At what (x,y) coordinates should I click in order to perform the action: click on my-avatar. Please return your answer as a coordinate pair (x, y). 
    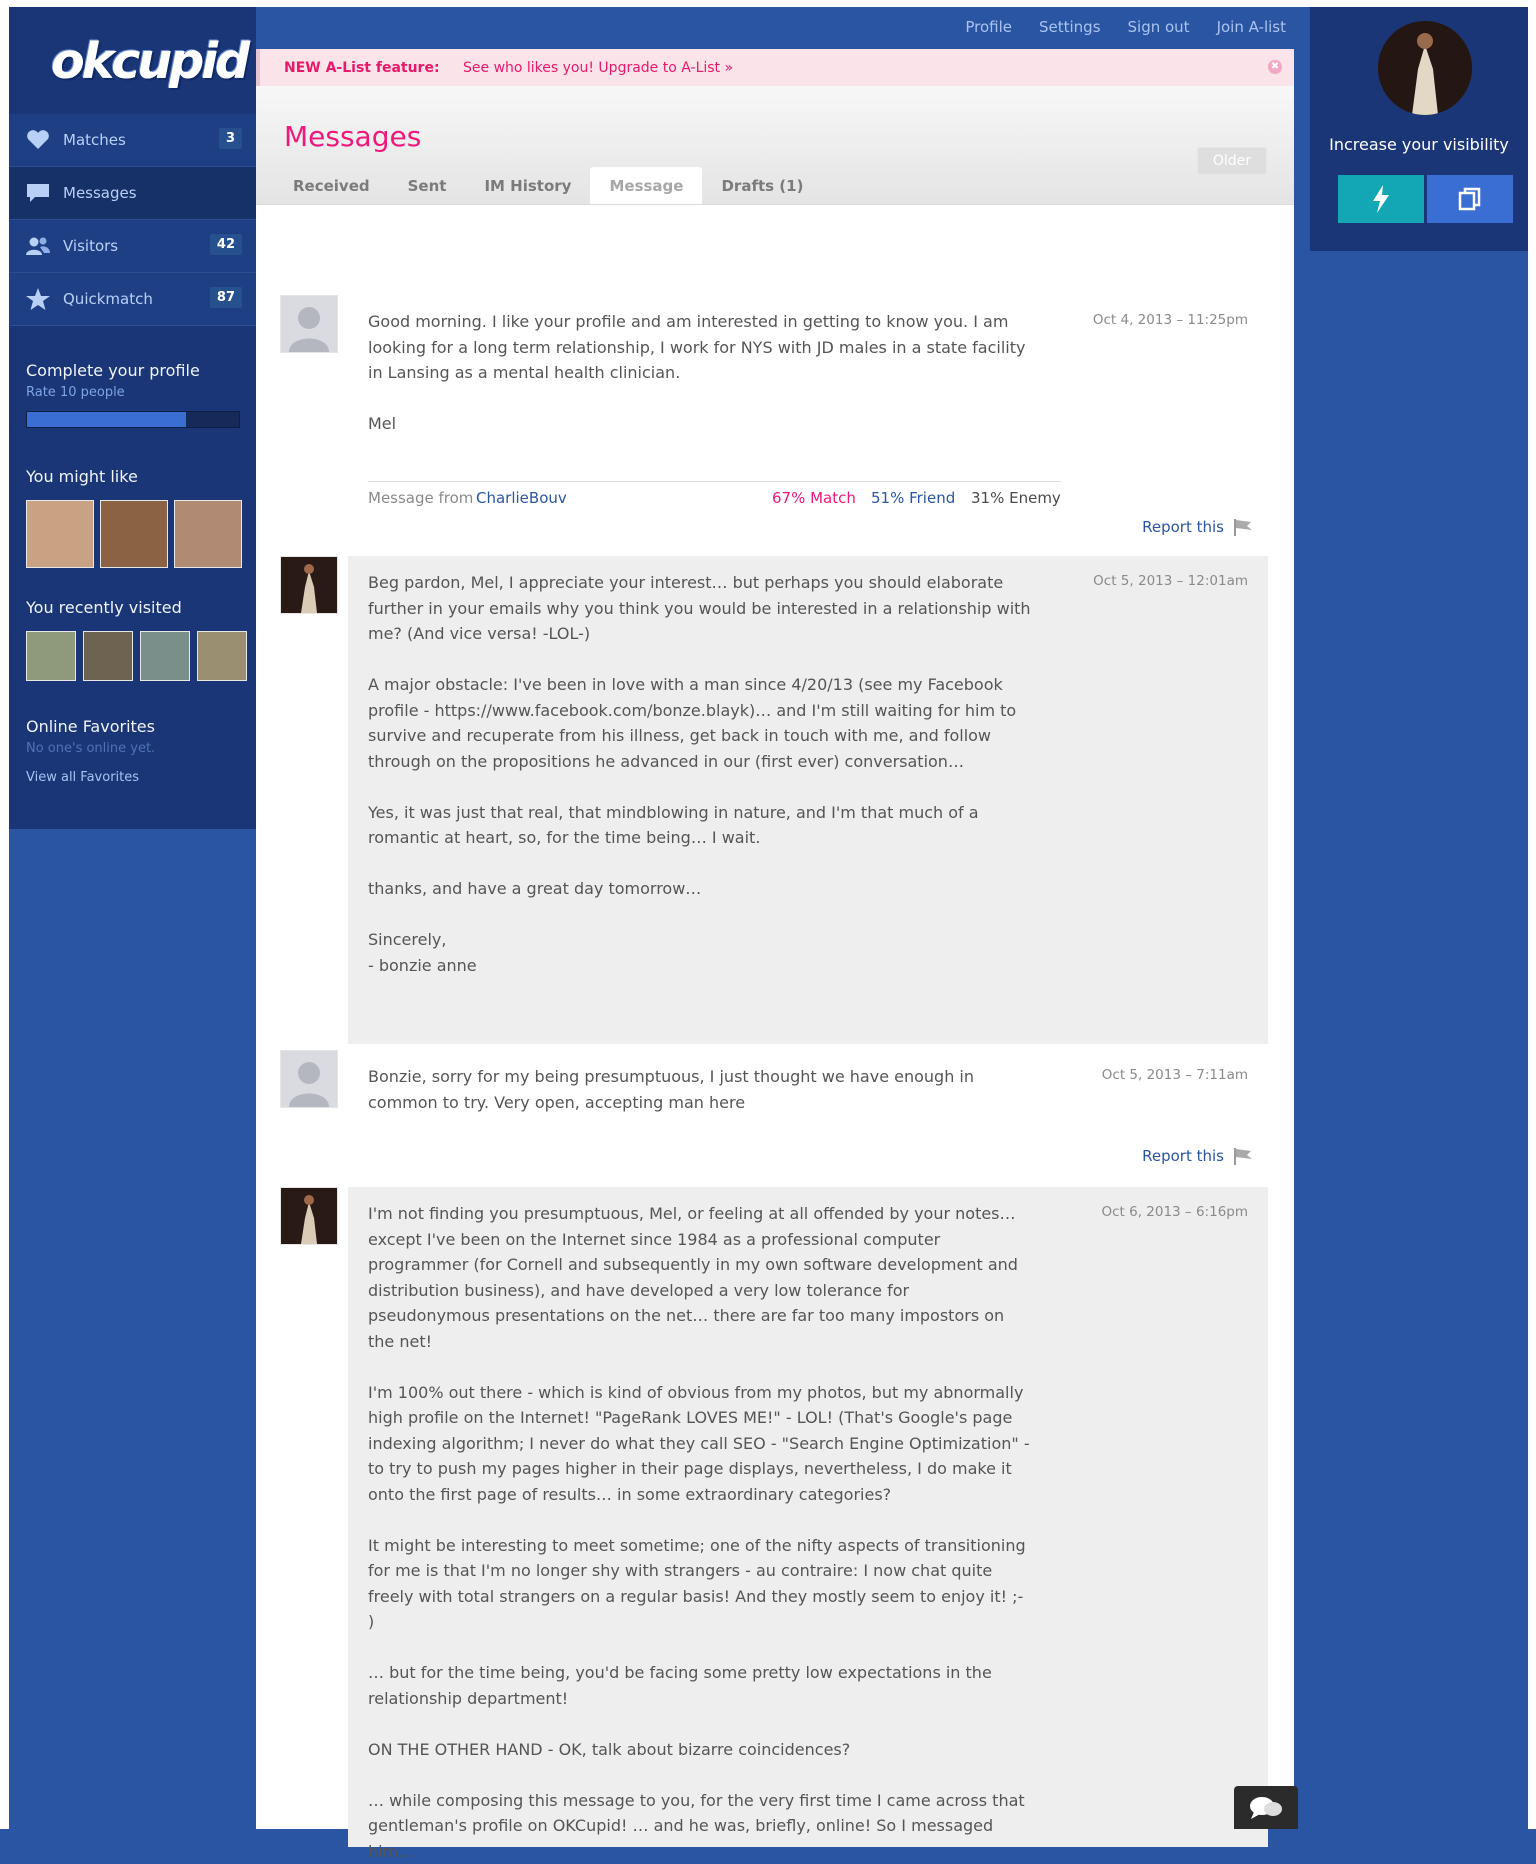
    Looking at the image, I should click on (1425, 68).